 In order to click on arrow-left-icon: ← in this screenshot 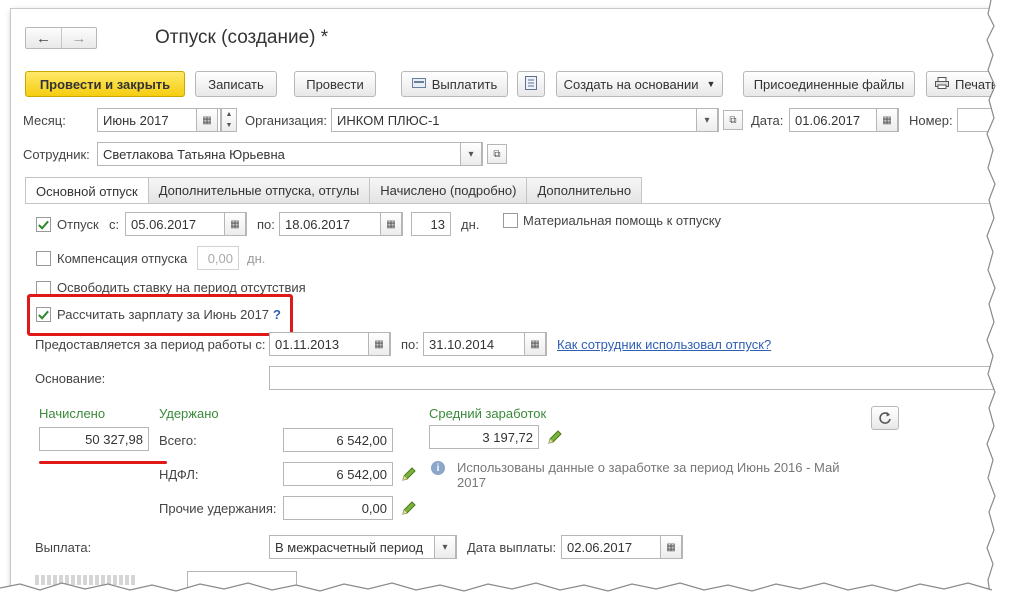, I will do `click(43, 38)`.